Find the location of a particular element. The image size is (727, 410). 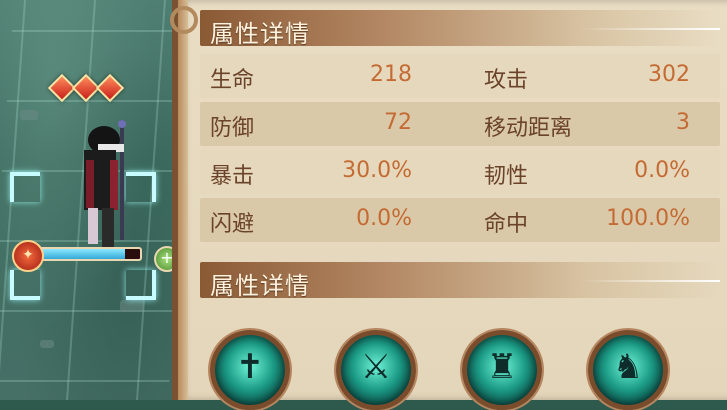

stat-row: 闪避 0.0% 命中 100.0% is located at coordinates (460, 220).